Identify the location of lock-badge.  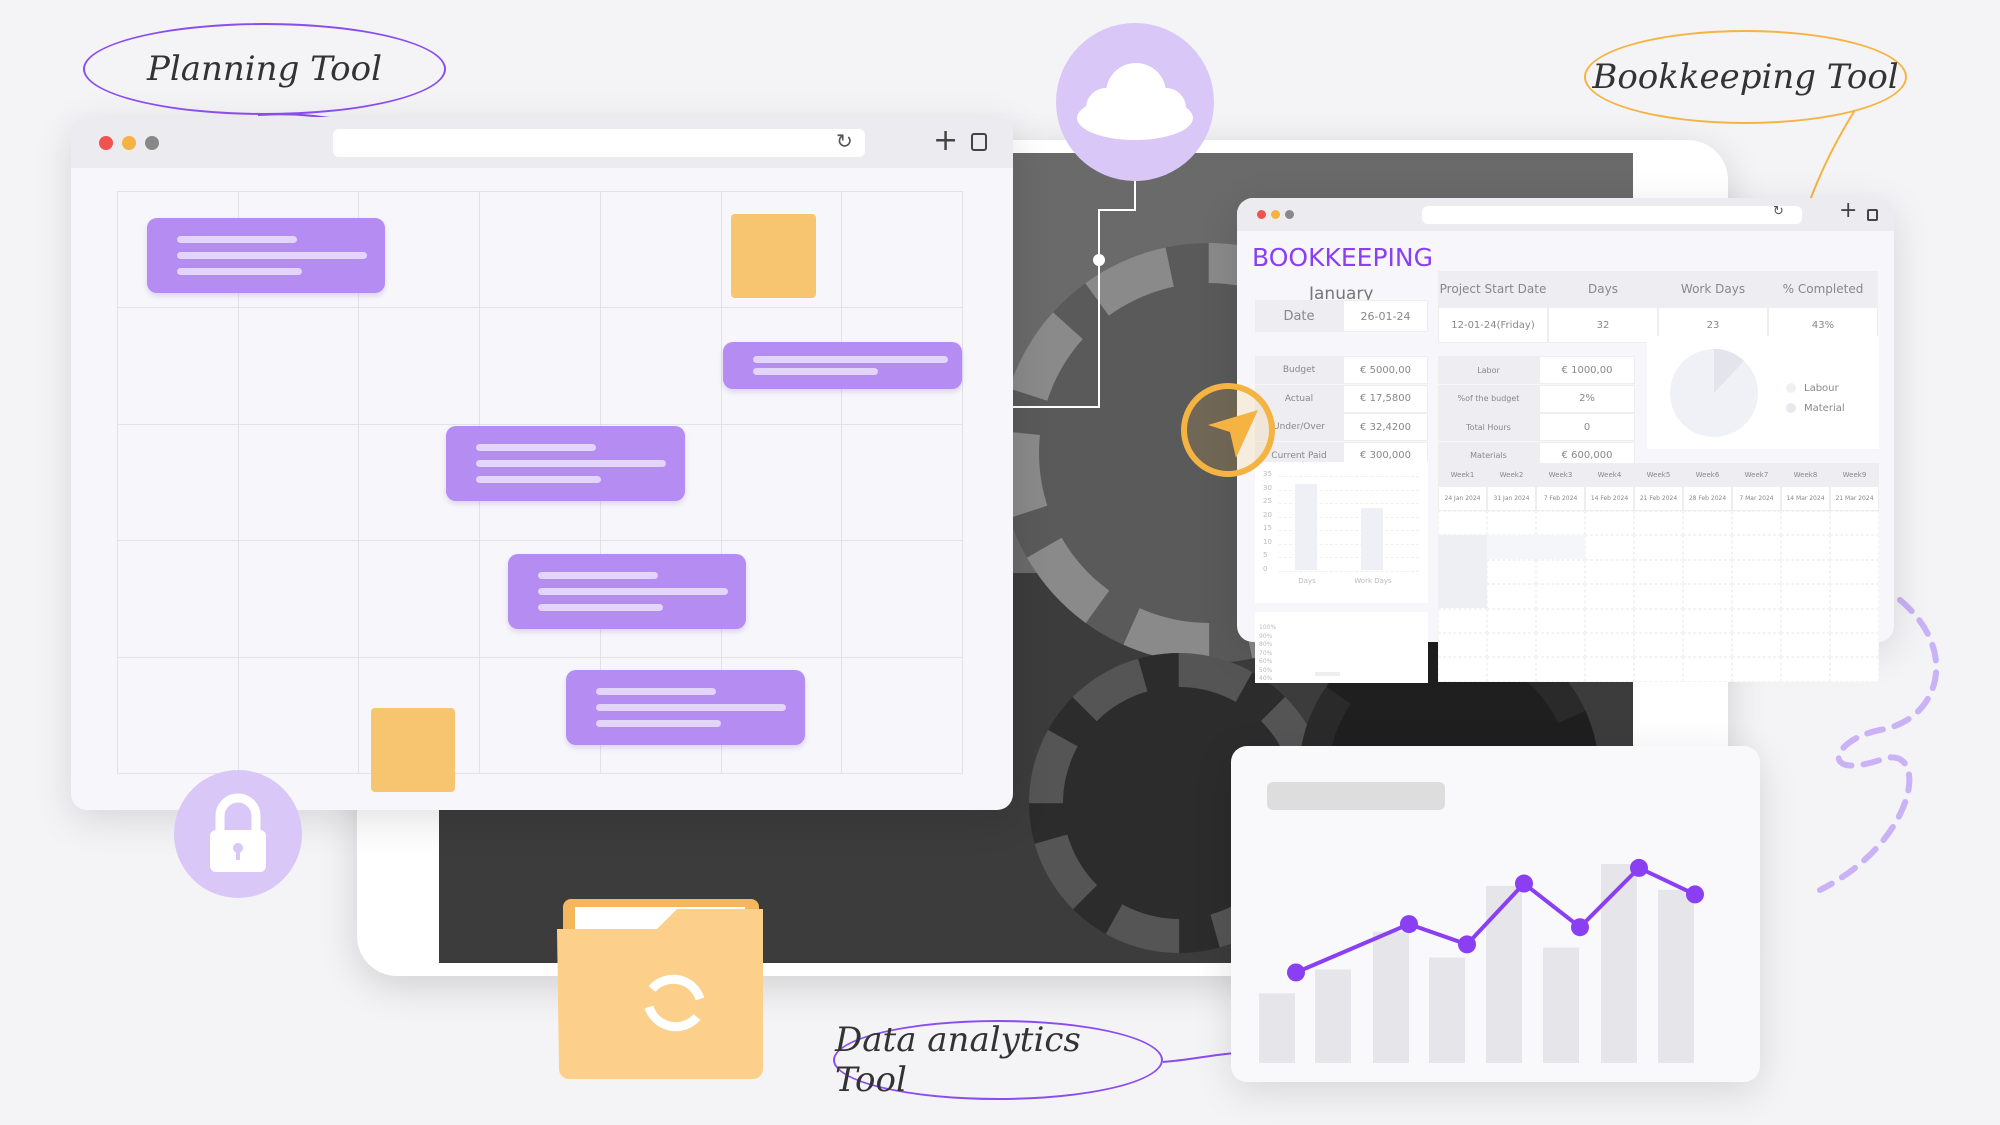
(238, 834).